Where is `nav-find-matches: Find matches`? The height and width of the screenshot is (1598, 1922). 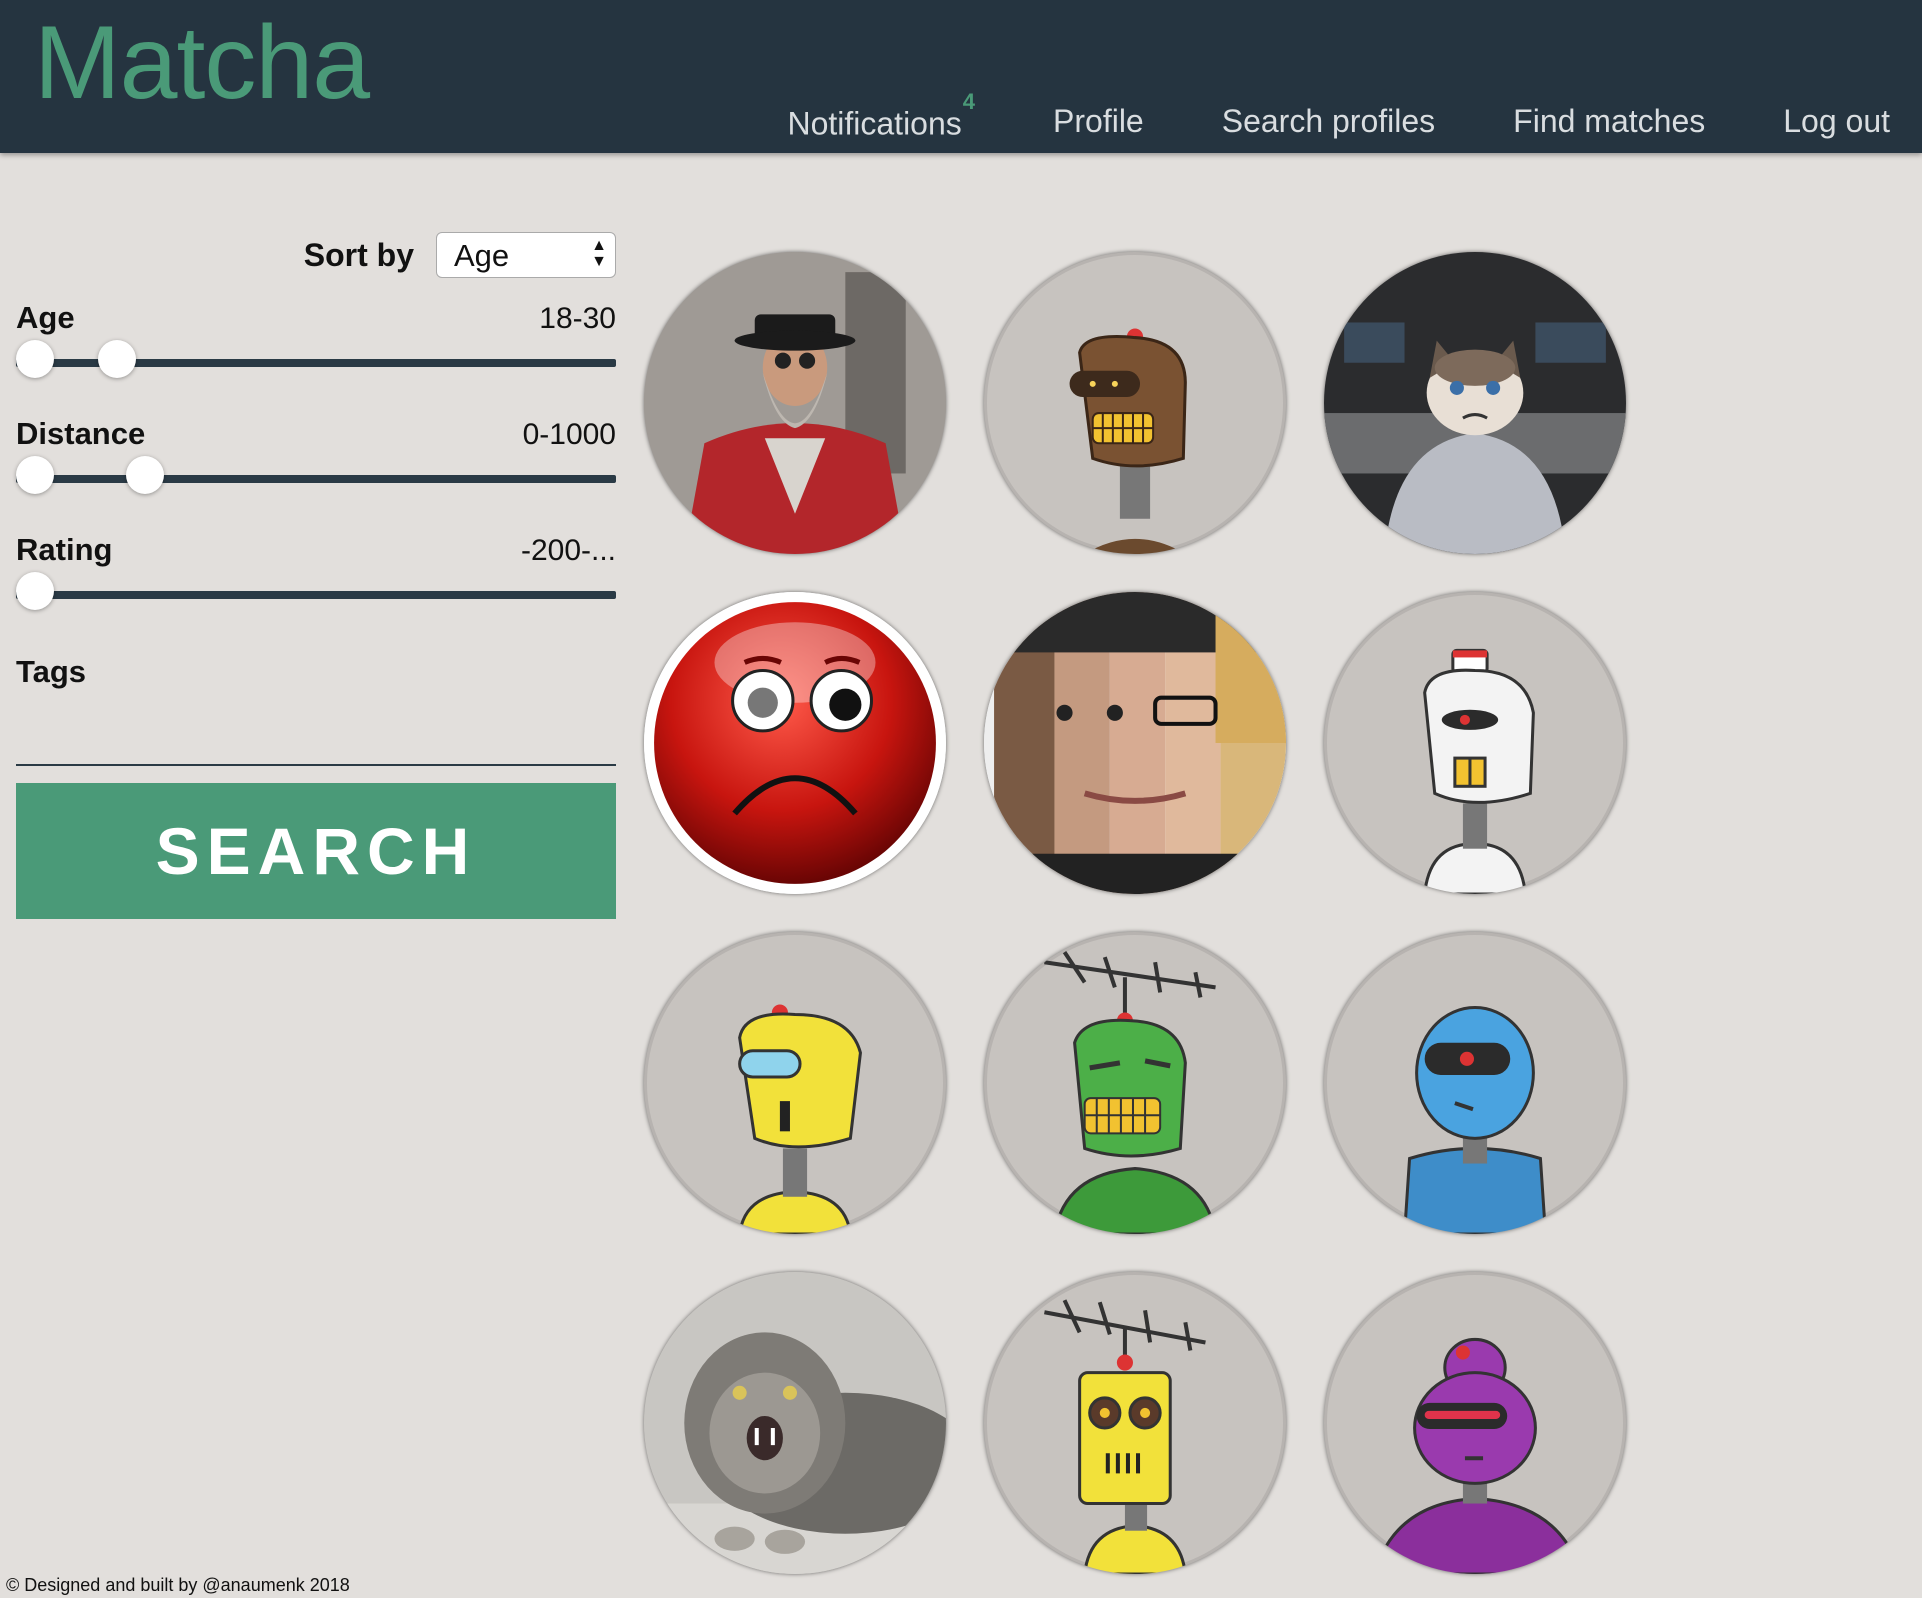
nav-find-matches: Find matches is located at coordinates (1609, 123).